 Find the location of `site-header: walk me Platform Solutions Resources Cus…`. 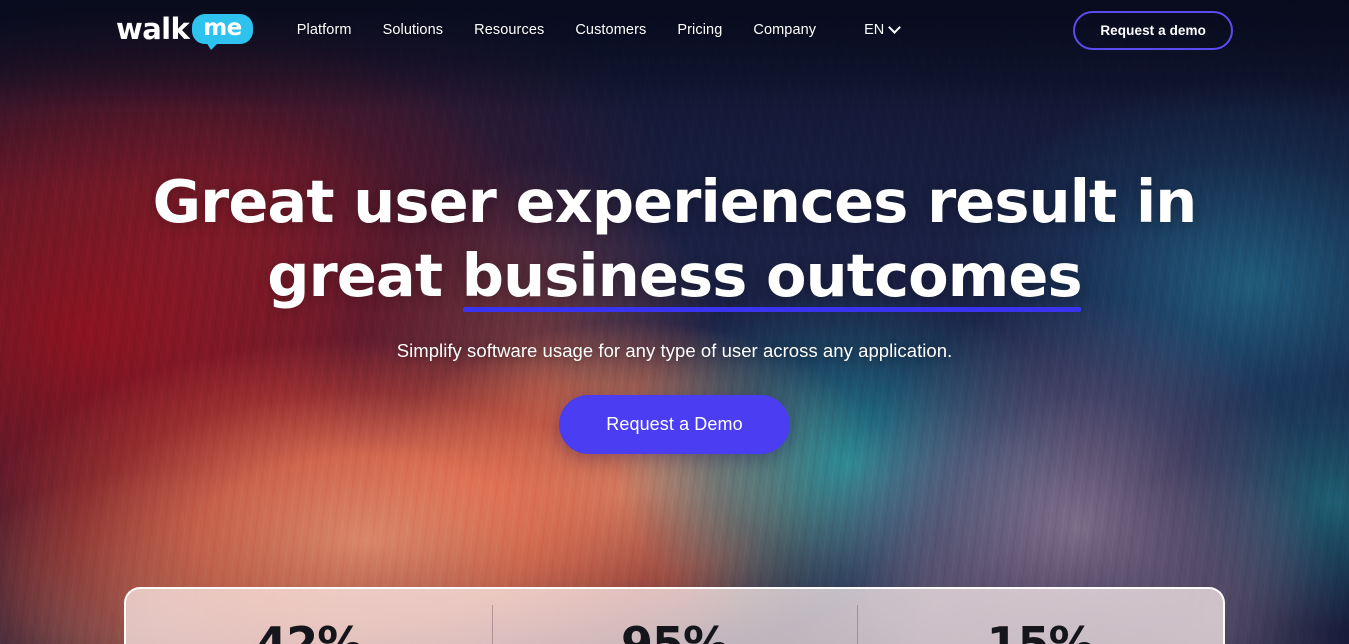

site-header: walk me Platform Solutions Resources Cus… is located at coordinates (674, 30).